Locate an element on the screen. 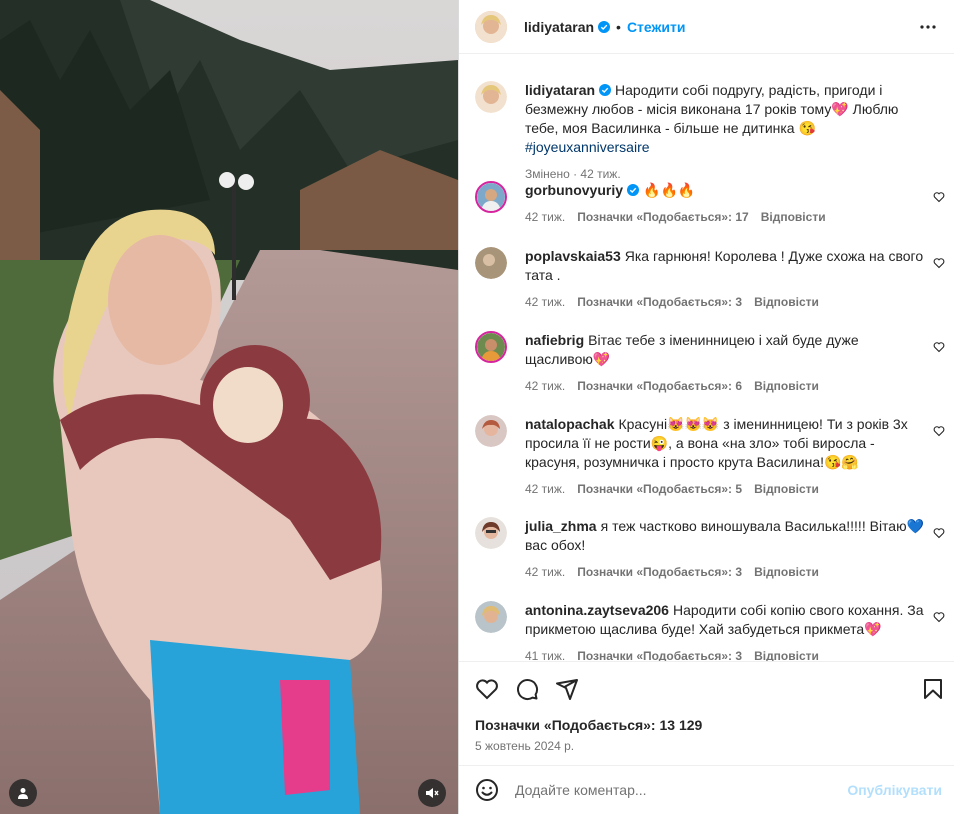  add-comment-bar: Опублікувати is located at coordinates (706, 789).